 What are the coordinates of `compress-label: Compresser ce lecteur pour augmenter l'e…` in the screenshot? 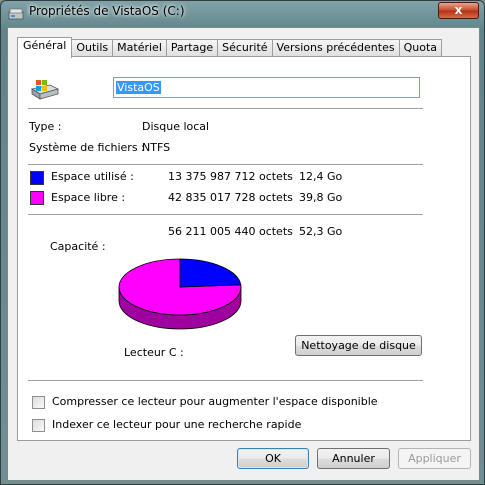 It's located at (215, 401).